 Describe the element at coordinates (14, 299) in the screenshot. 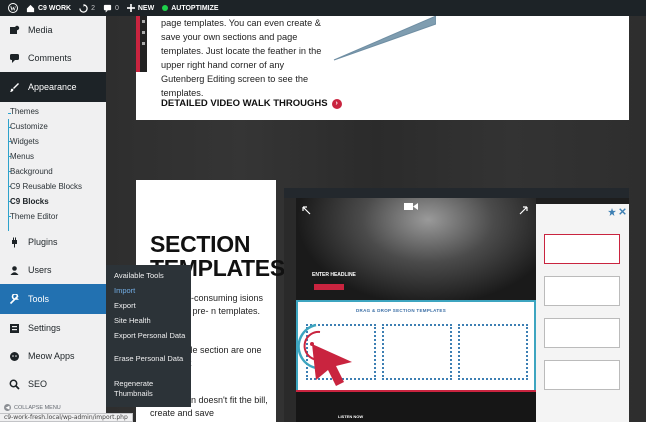

I see `wrench-icon` at that location.